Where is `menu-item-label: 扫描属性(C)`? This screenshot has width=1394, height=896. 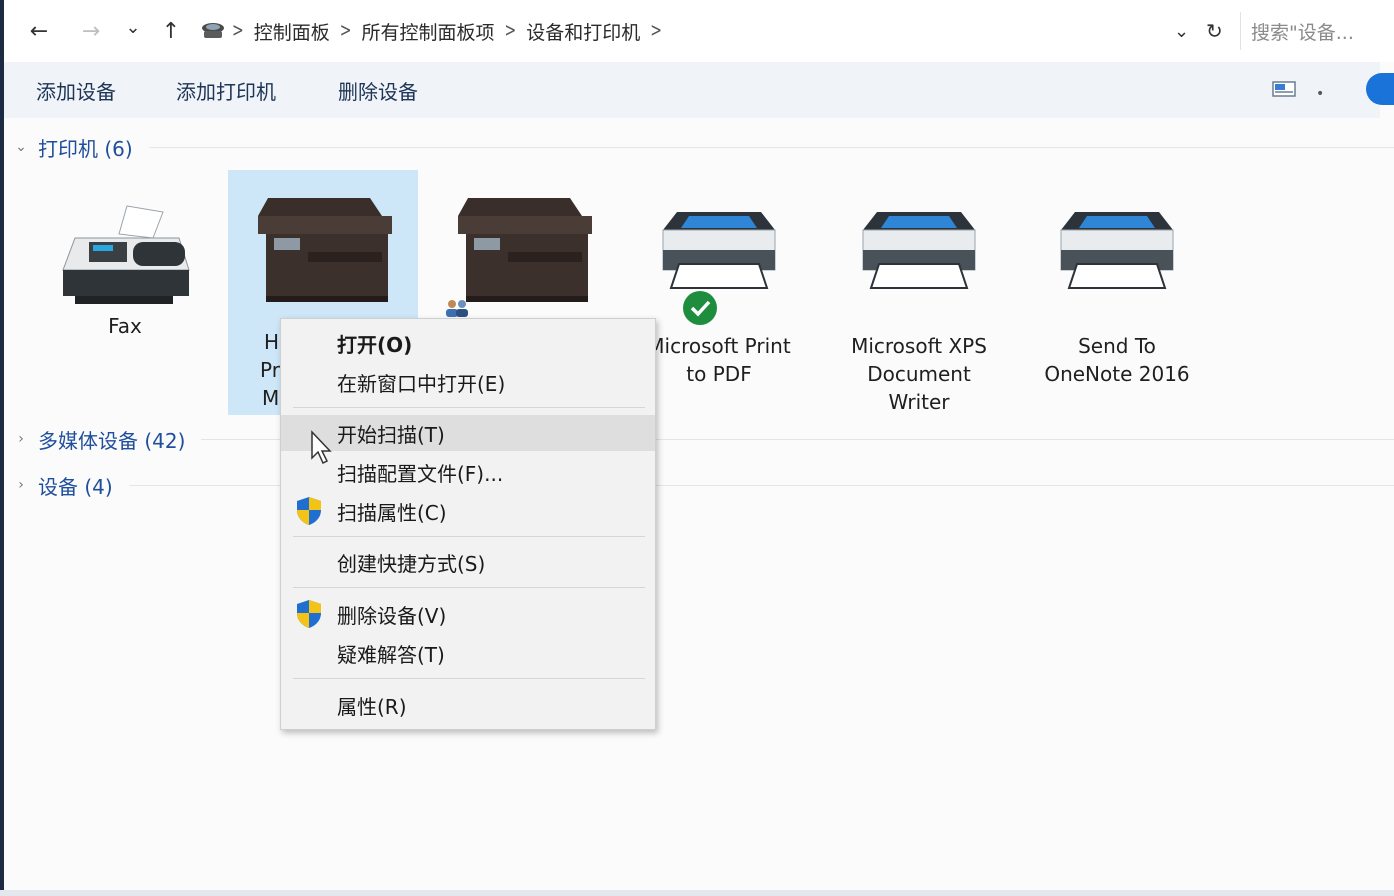 menu-item-label: 扫描属性(C) is located at coordinates (392, 512).